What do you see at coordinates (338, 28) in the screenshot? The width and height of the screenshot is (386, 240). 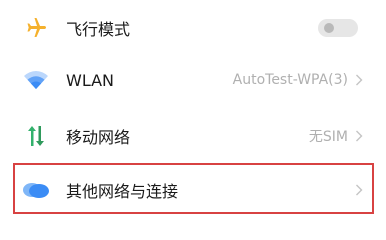 I see `airplane-mode-toggle` at bounding box center [338, 28].